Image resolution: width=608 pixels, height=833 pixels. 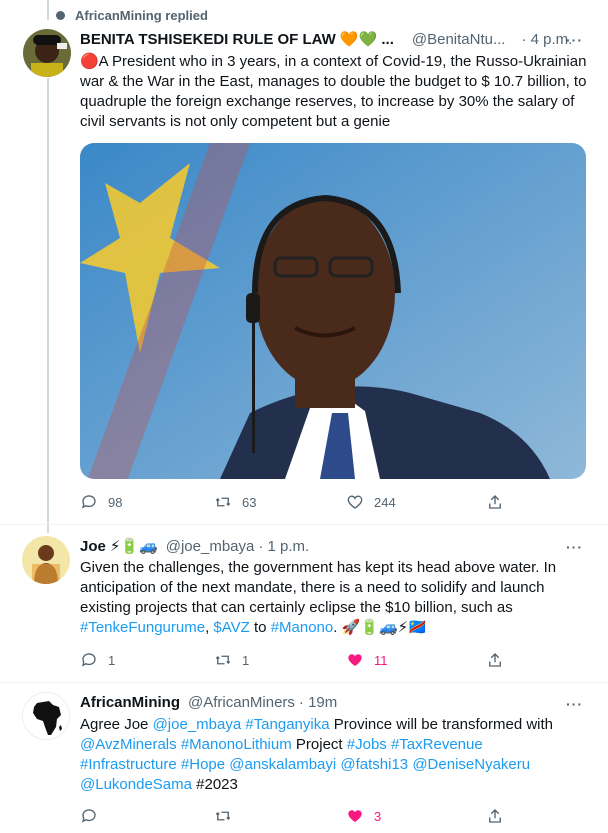 I want to click on tweet2-author-name: Joe, so click(x=93, y=546).